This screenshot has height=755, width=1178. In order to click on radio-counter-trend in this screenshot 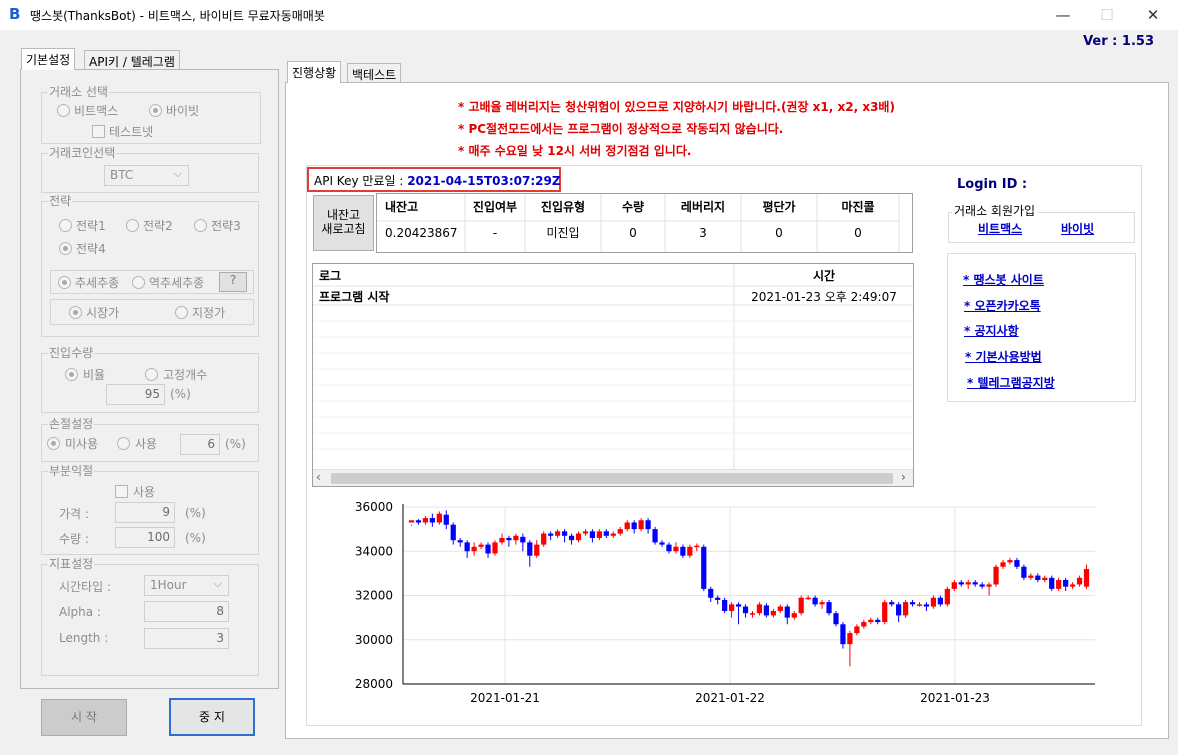, I will do `click(138, 282)`.